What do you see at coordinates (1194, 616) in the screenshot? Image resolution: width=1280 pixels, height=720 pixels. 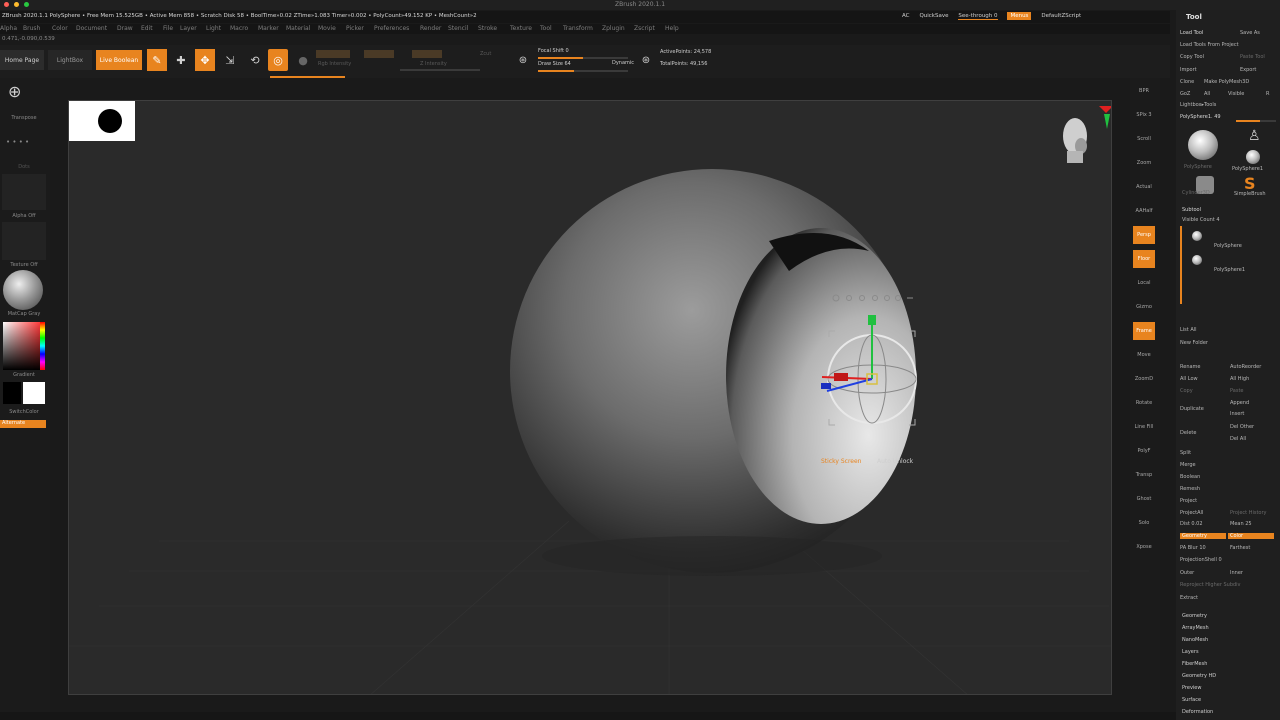 I see `section-geometry: Geometry` at bounding box center [1194, 616].